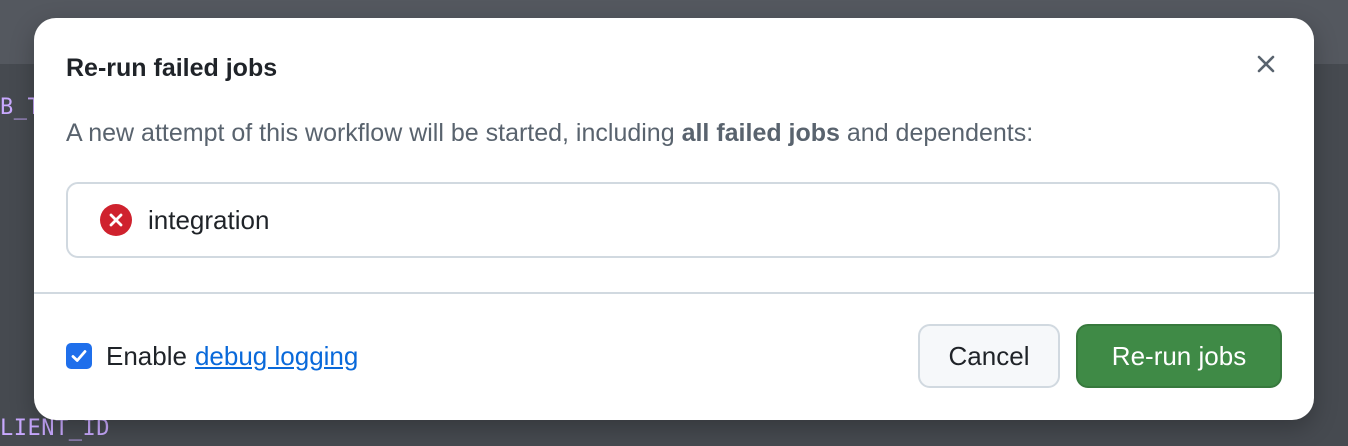  I want to click on description-suffix: and dependents:, so click(936, 133).